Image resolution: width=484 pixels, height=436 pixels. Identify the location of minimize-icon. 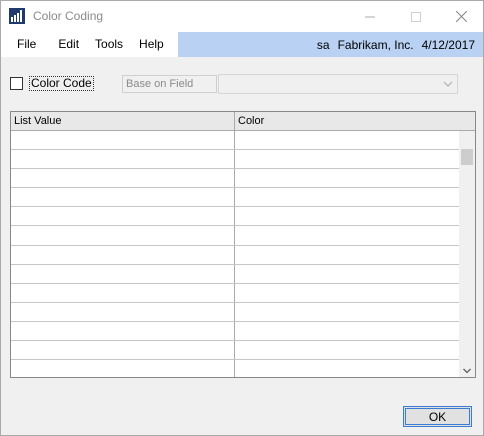
(370, 16).